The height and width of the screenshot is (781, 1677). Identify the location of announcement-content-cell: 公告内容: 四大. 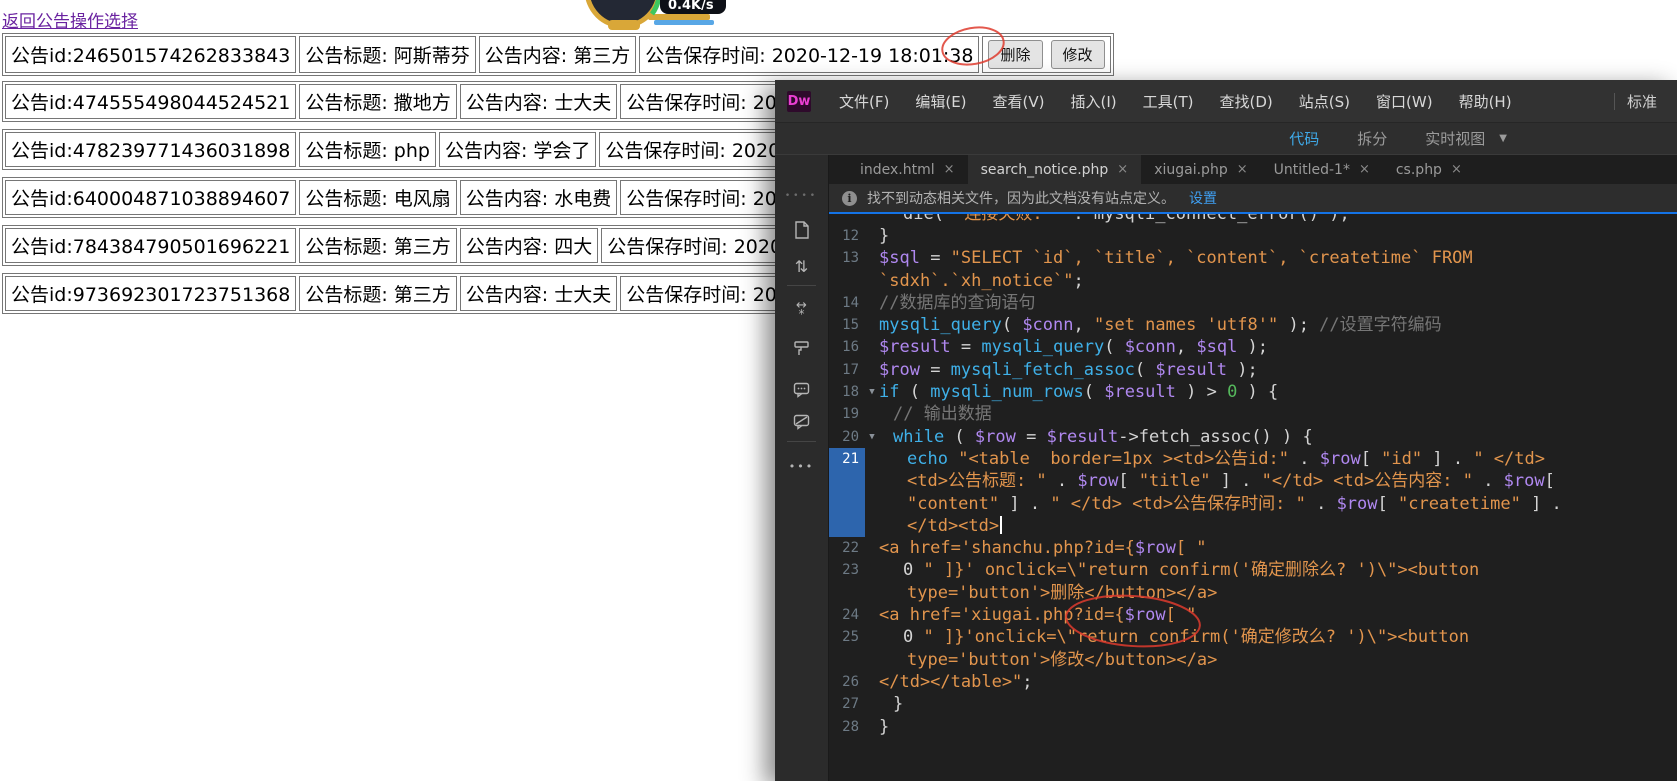
(529, 245).